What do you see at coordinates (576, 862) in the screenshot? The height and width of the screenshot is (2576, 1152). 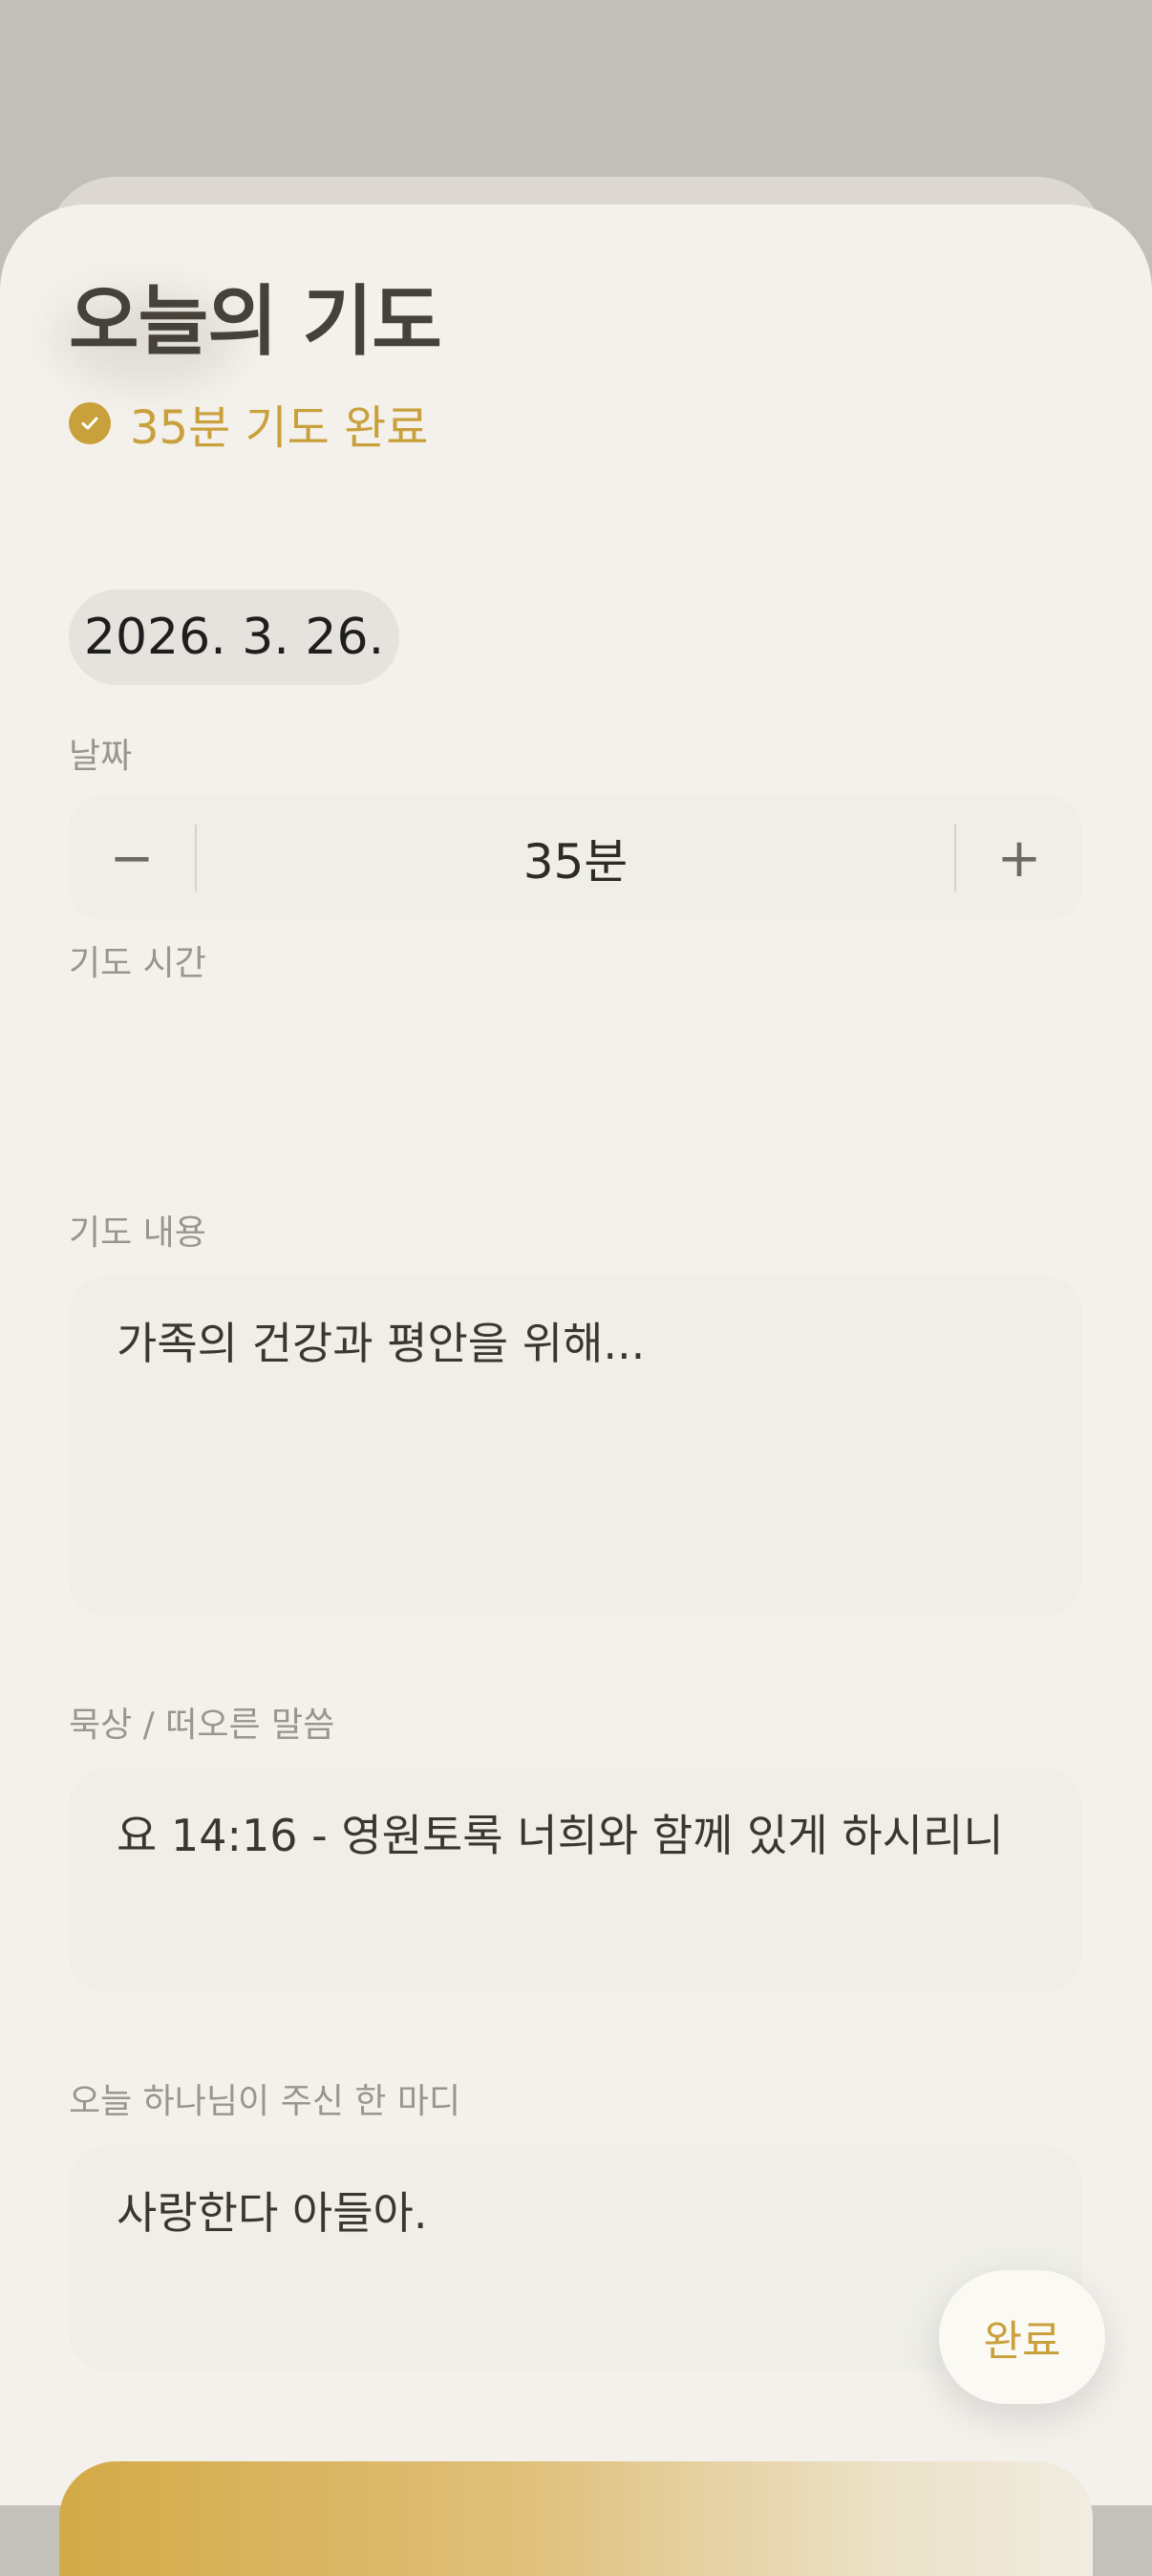 I see `duration-value: 35분` at bounding box center [576, 862].